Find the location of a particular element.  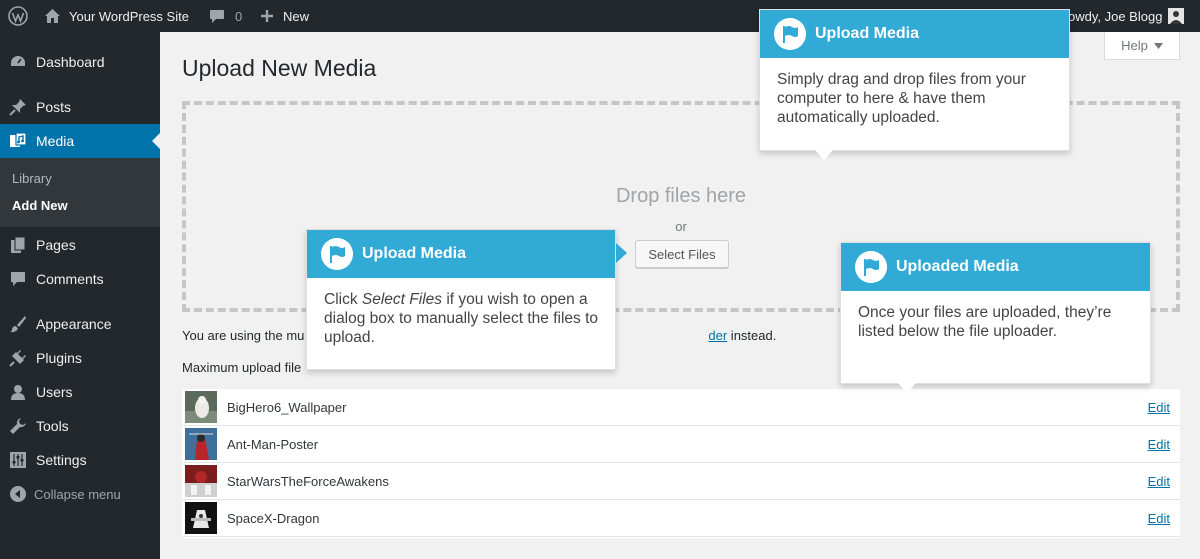

media-filename: StarWarsTheForceAwakens is located at coordinates (308, 481).